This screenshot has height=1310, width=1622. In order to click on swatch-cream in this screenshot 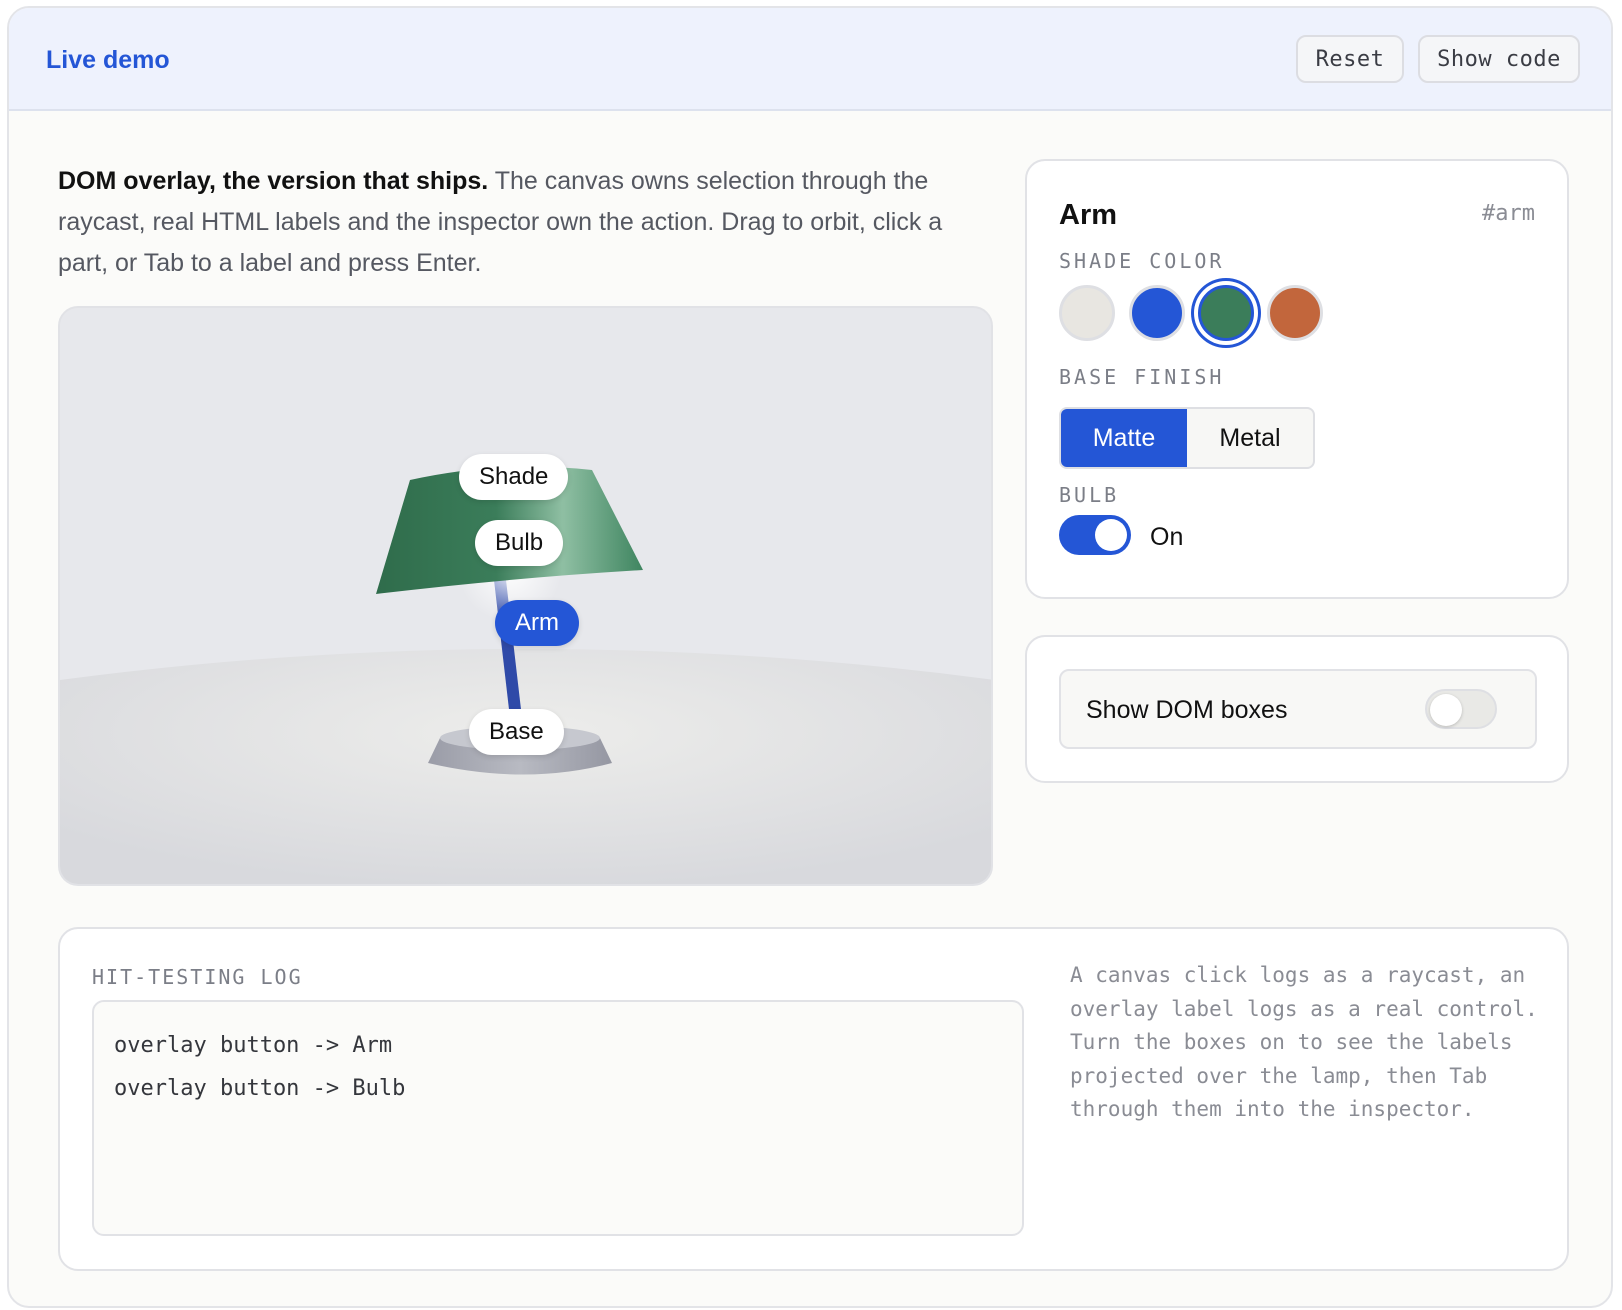, I will do `click(1087, 313)`.